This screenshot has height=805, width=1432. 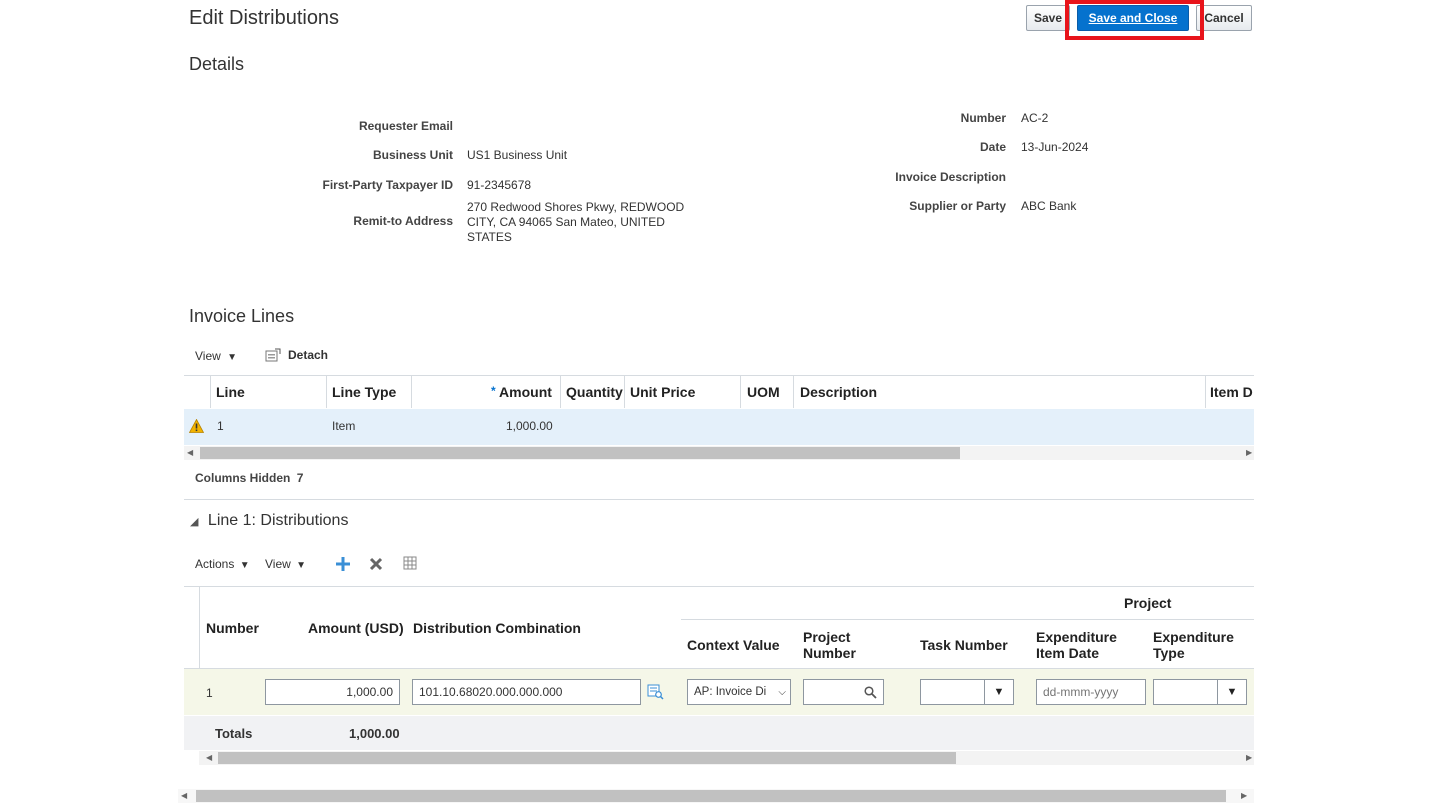 I want to click on freeze-columns-icon, so click(x=410, y=563).